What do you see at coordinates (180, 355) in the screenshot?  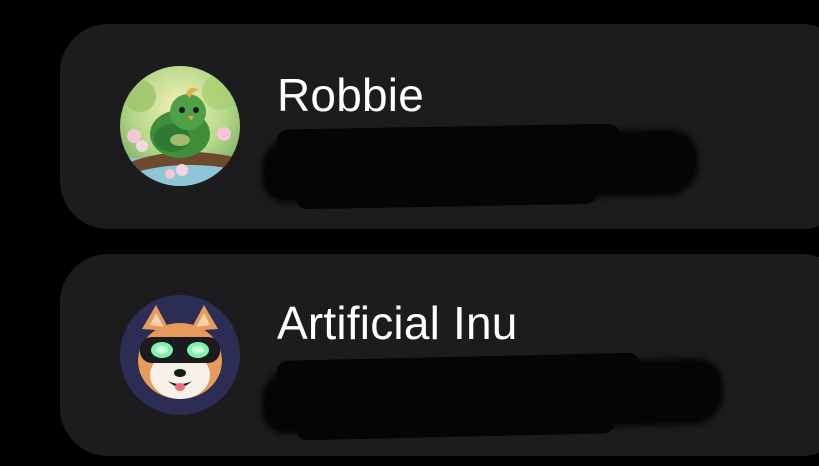 I see `shiba-dog-avatar-icon` at bounding box center [180, 355].